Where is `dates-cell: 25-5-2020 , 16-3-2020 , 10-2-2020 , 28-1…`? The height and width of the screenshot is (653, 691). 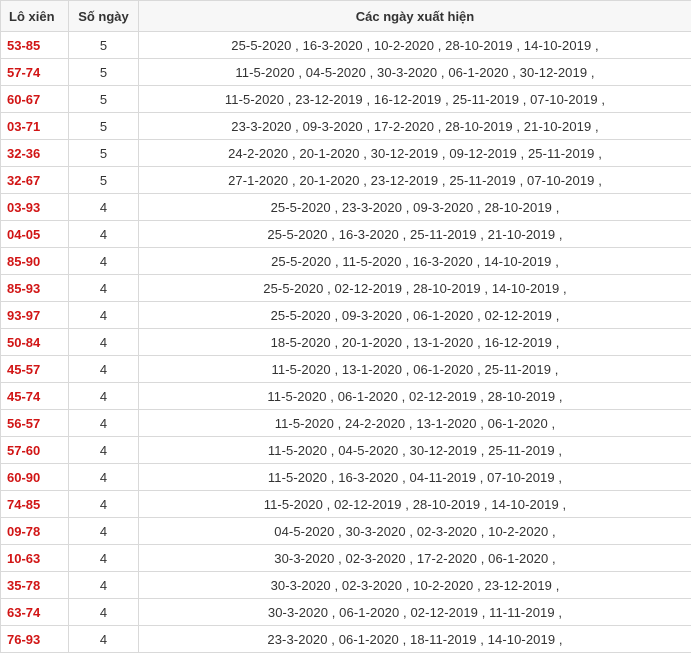 dates-cell: 25-5-2020 , 16-3-2020 , 10-2-2020 , 28-1… is located at coordinates (415, 45).